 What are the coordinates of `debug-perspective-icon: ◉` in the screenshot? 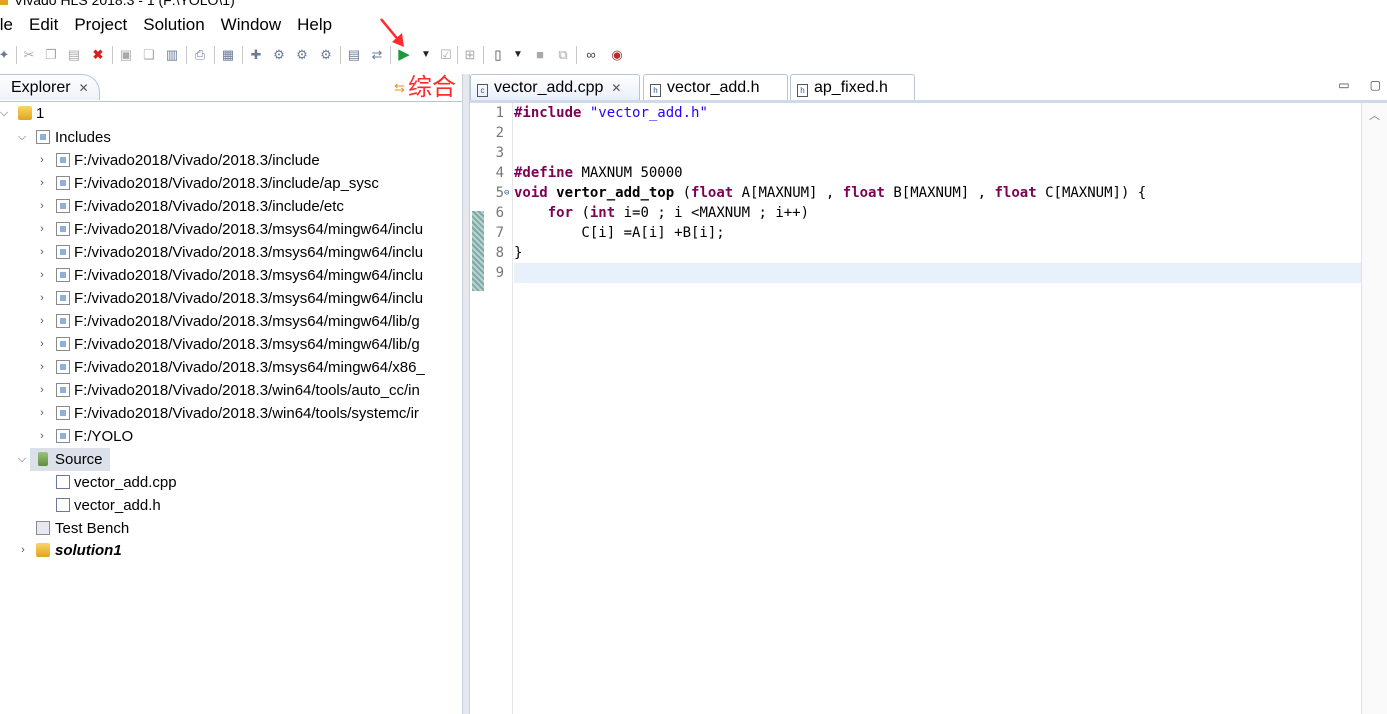 It's located at (617, 55).